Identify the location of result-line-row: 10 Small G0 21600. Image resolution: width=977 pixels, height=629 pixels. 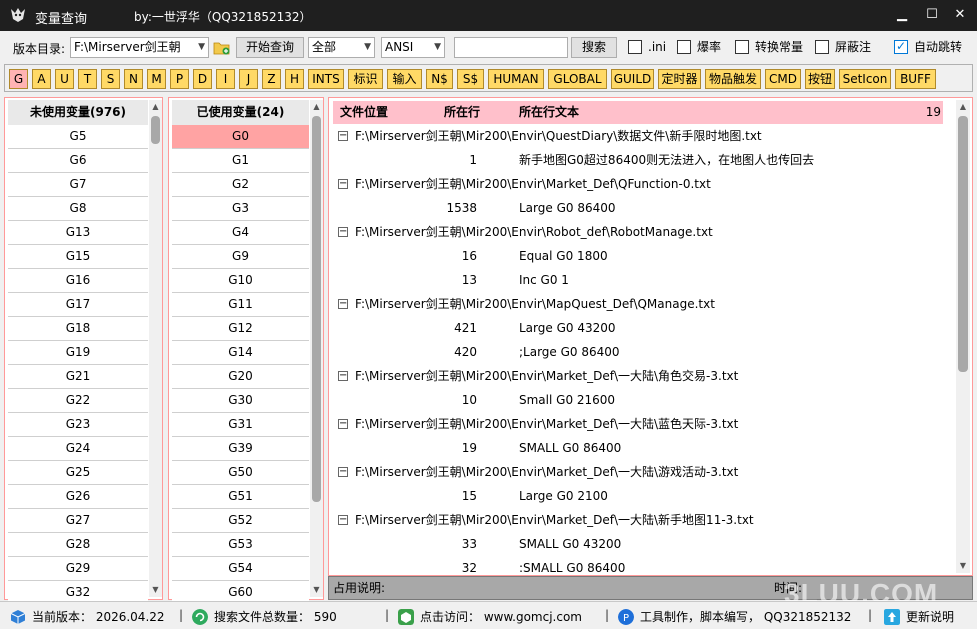
(639, 400).